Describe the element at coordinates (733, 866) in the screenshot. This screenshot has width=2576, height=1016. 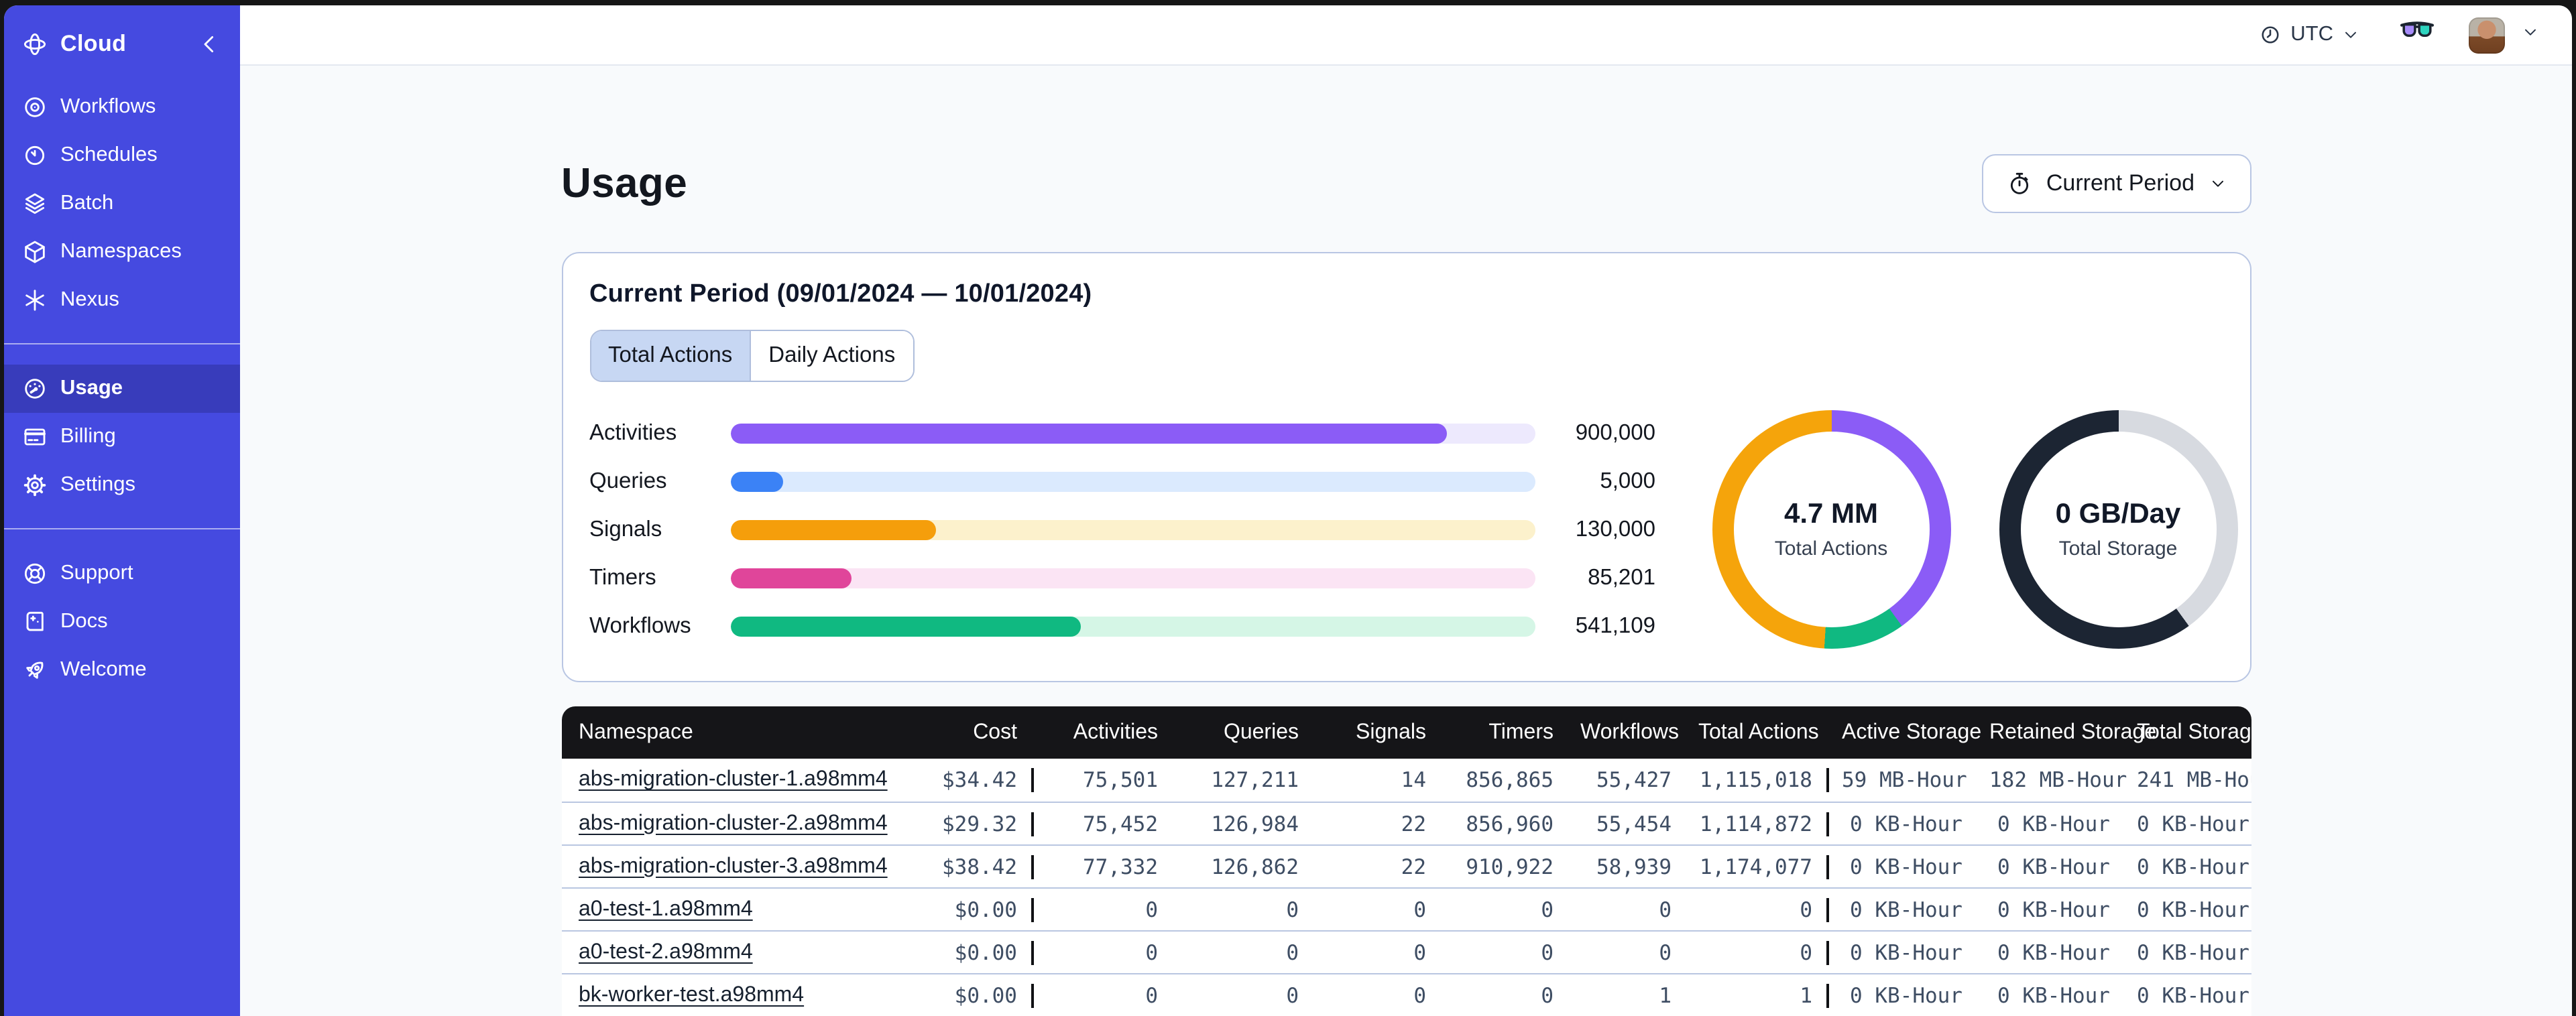
I see `namespace-link: abs-migration-cluster-3.a98mm4` at that location.